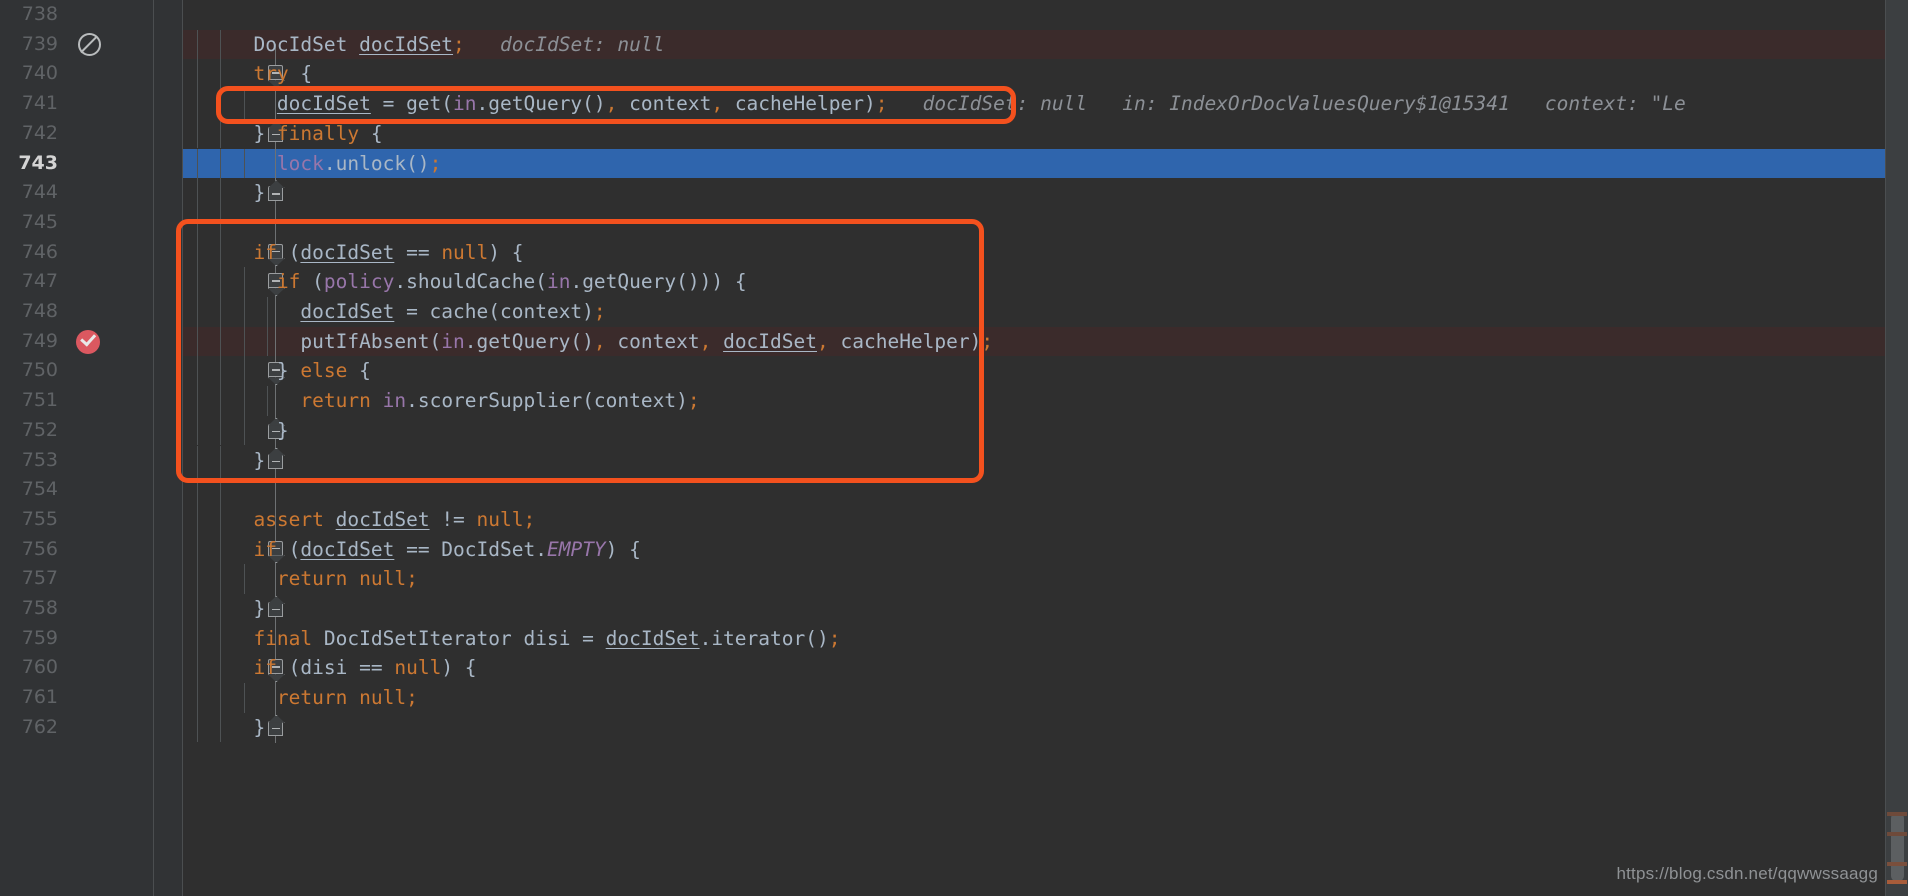 The width and height of the screenshot is (1908, 896). I want to click on code-line: 744 }, so click(954, 193).